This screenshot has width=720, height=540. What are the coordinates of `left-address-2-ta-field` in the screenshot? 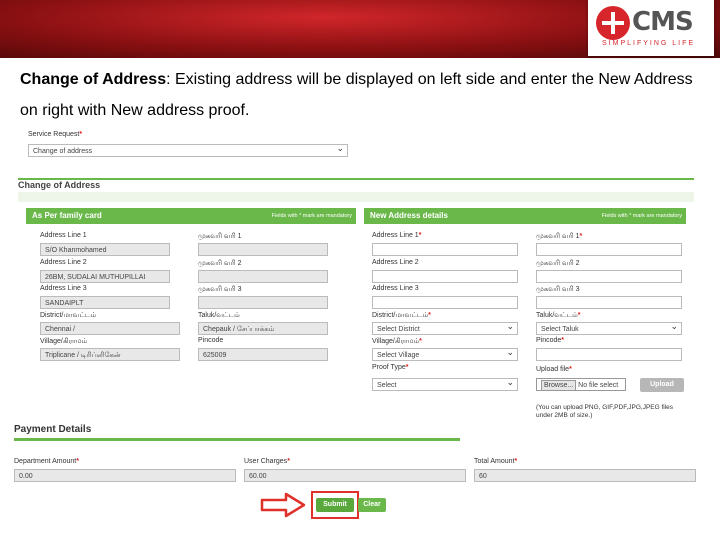 It's located at (263, 276).